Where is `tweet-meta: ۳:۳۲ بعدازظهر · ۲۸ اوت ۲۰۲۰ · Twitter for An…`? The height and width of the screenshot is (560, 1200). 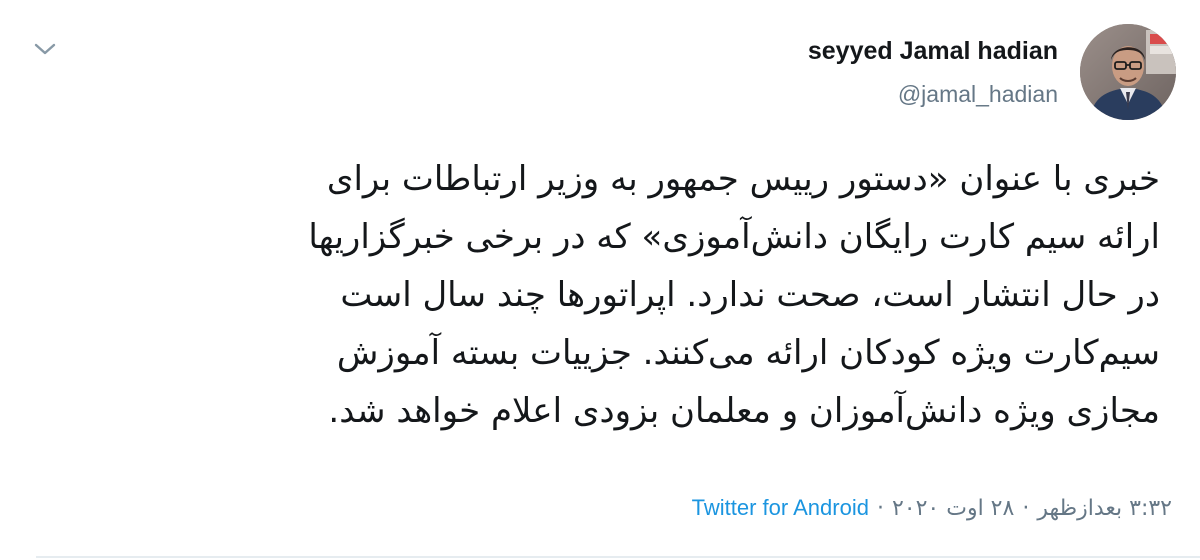 tweet-meta: ۳:۳۲ بعدازظهر · ۲۸ اوت ۲۰۲۰ · Twitter for An… is located at coordinates (932, 508).